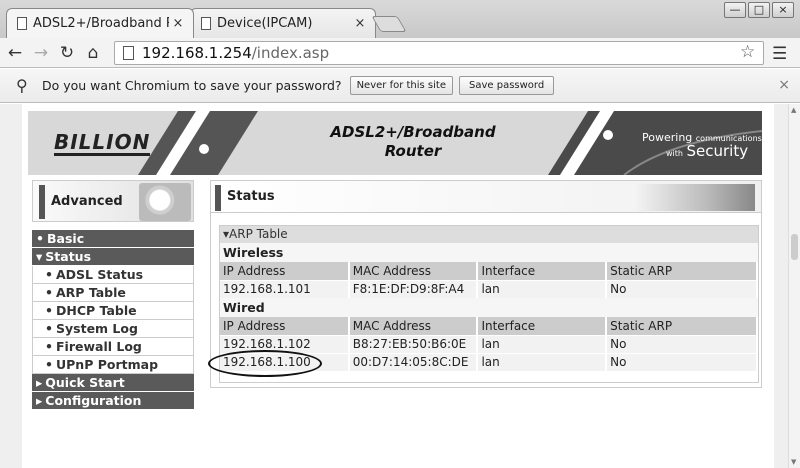 This screenshot has height=468, width=800. I want to click on table-cell: F8:1E:DF:D9:8F:A4, so click(413, 288).